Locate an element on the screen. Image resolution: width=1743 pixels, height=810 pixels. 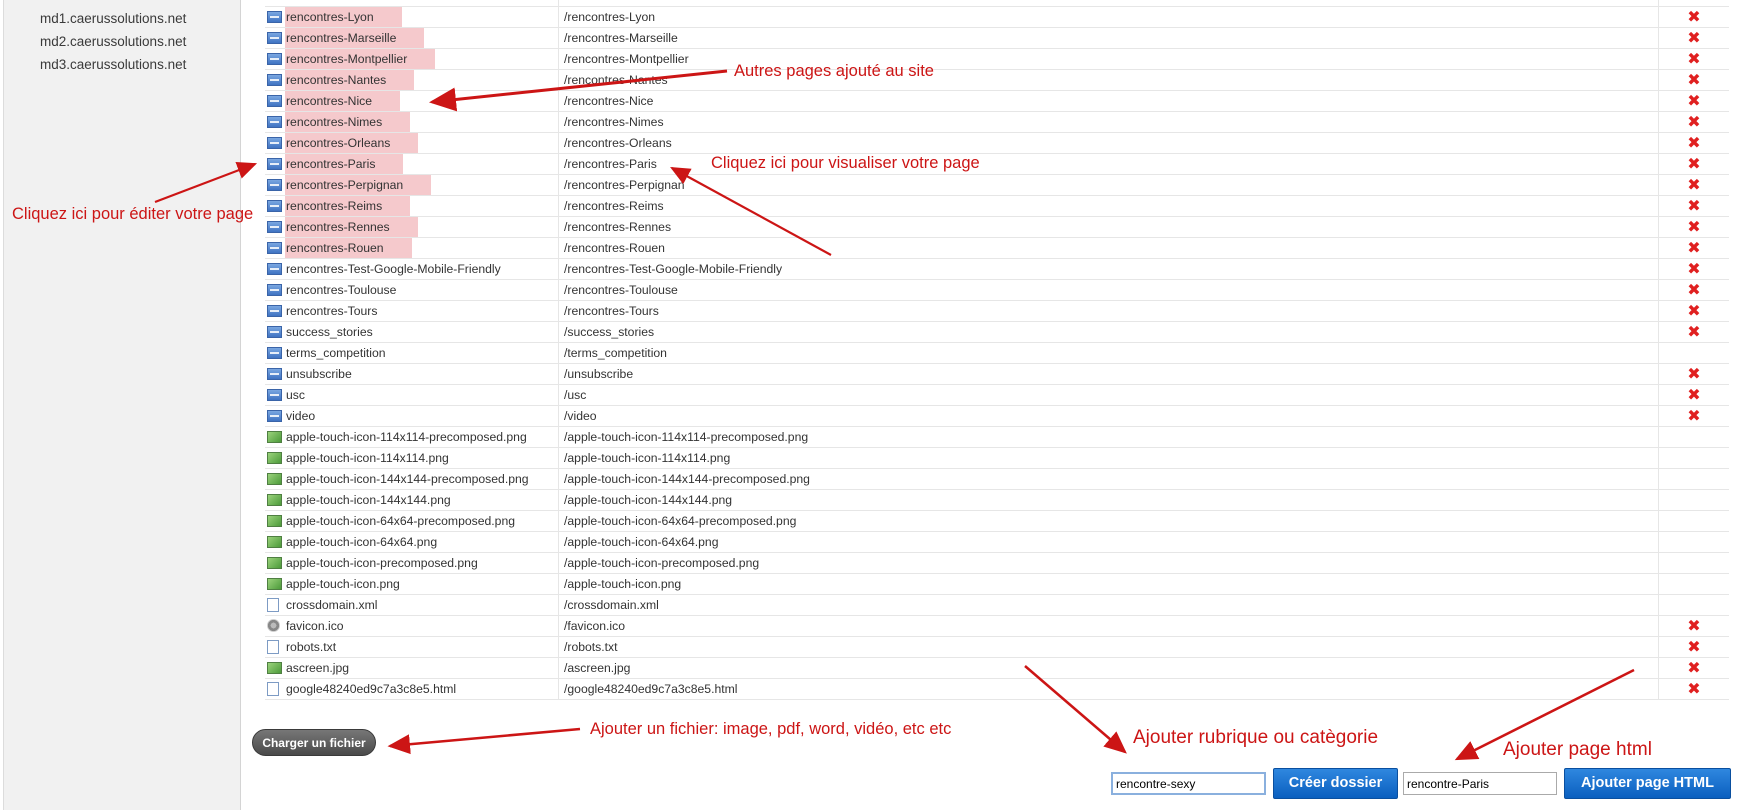
file-path-link: /rencontres-Tours is located at coordinates (1108, 311).